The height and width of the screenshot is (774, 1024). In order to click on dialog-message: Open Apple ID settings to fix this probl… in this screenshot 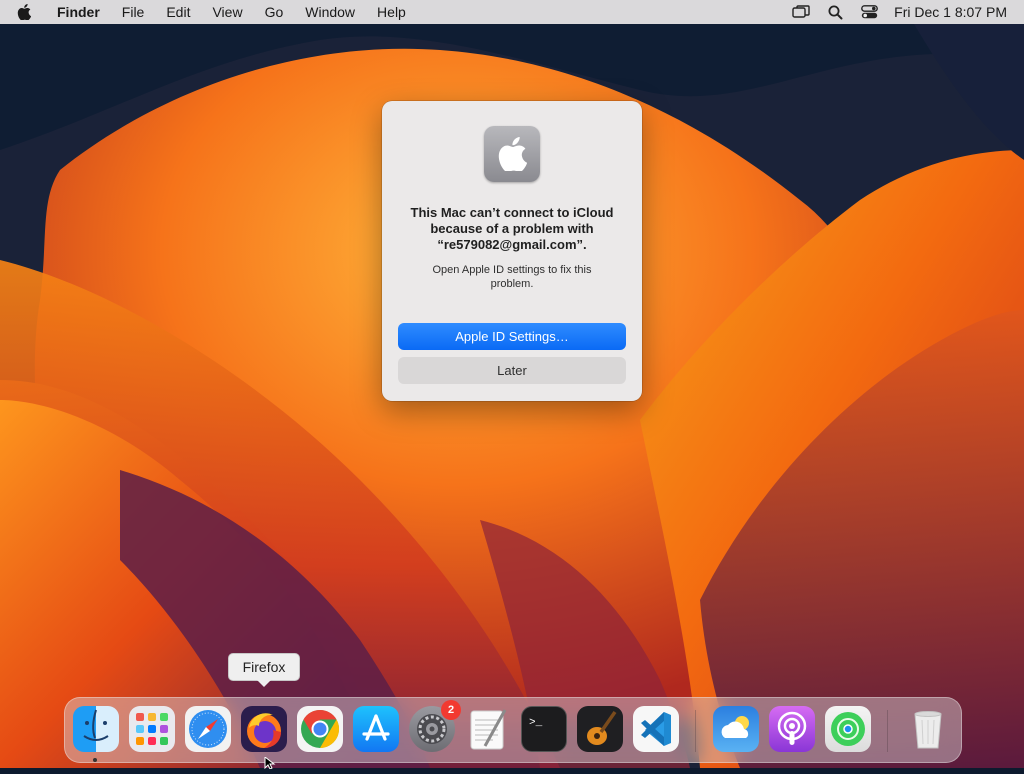, I will do `click(512, 277)`.